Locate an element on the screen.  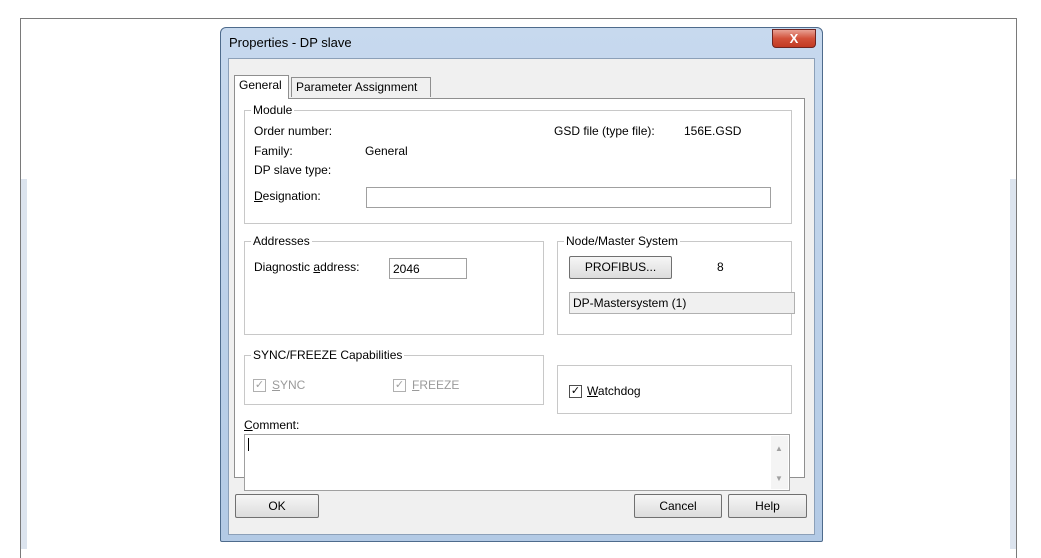
scroll-up-icon: ▲ is located at coordinates (779, 448).